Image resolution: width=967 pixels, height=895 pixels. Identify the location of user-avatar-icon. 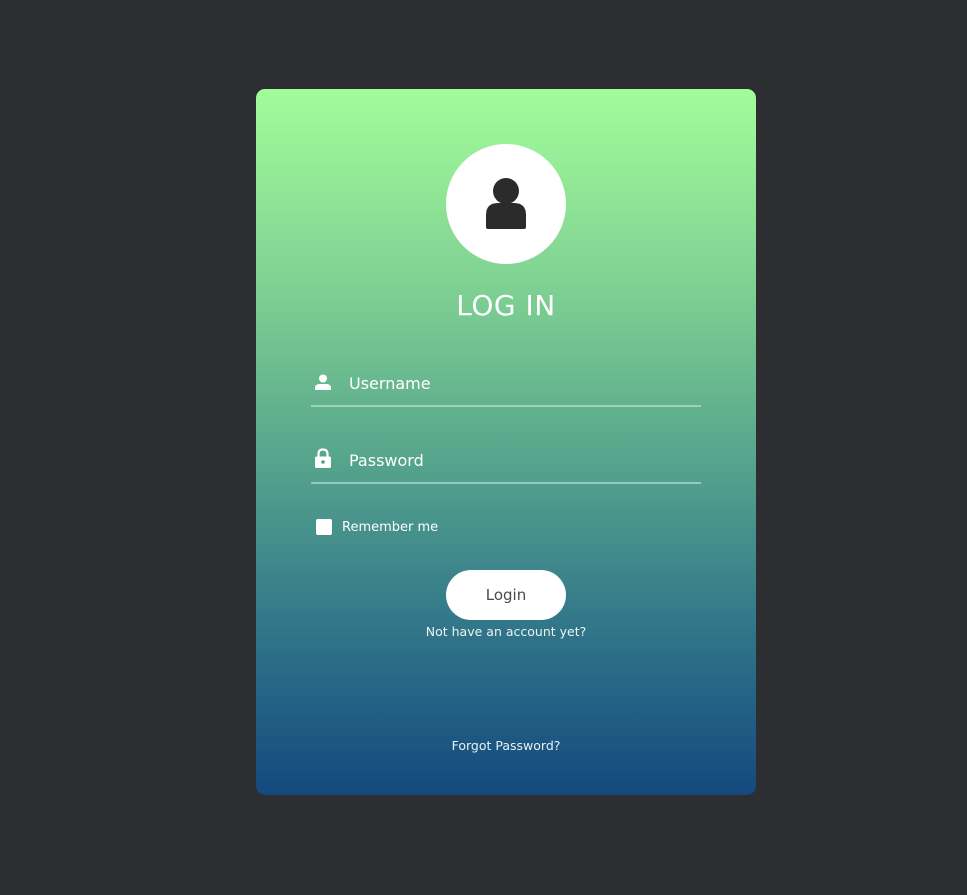
(506, 203).